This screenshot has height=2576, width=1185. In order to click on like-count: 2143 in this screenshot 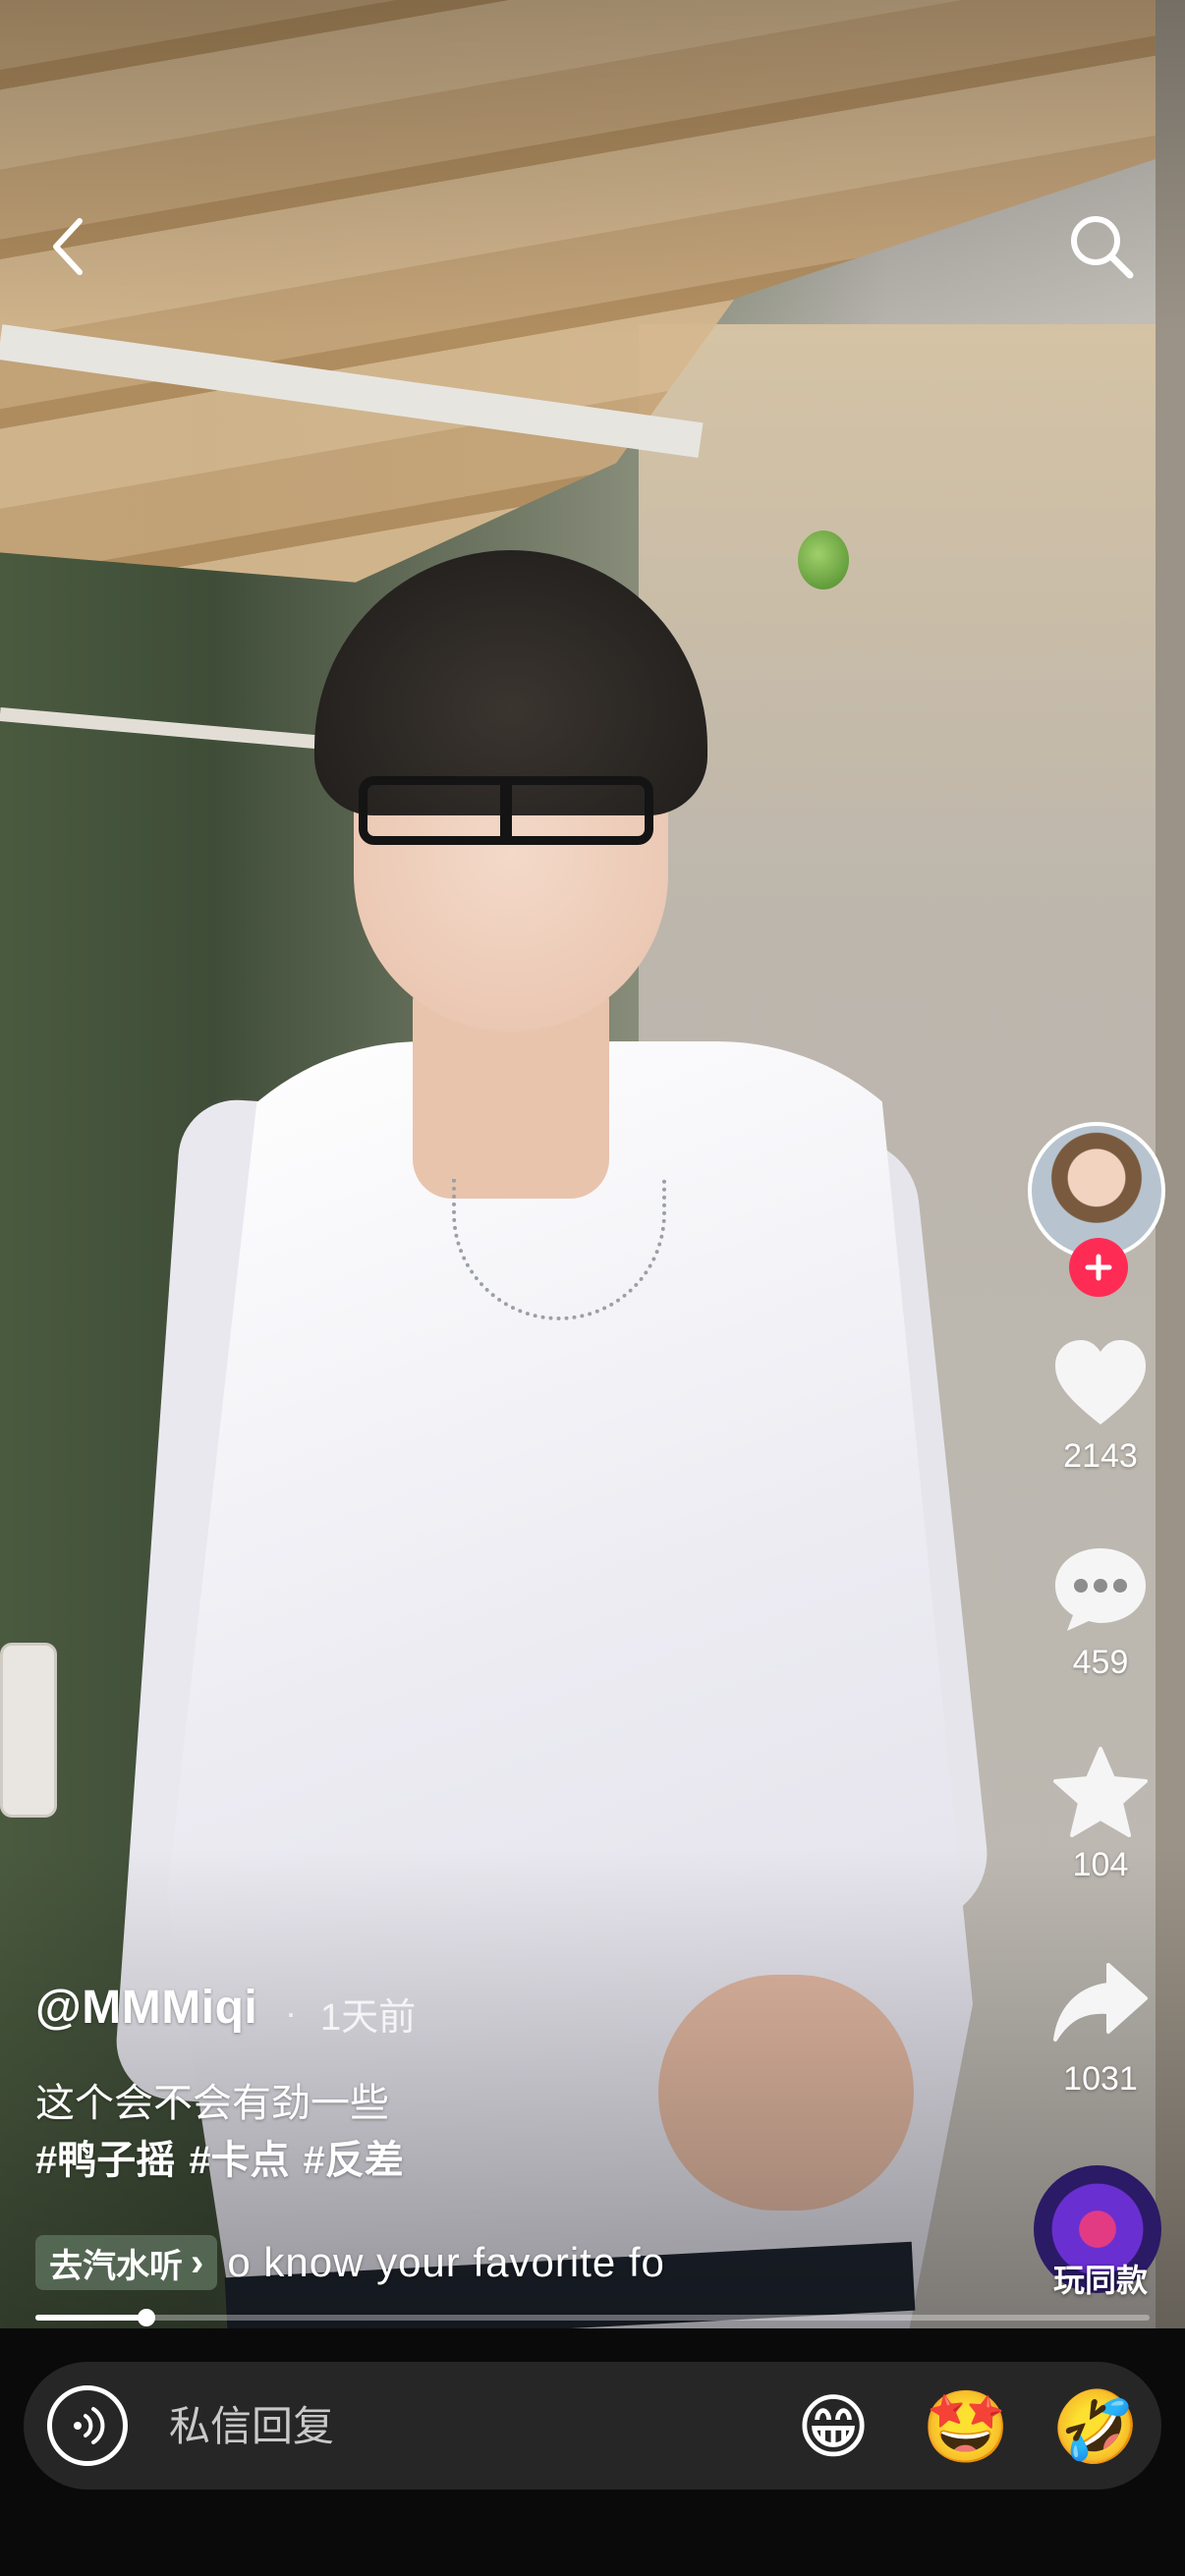, I will do `click(1100, 1456)`.